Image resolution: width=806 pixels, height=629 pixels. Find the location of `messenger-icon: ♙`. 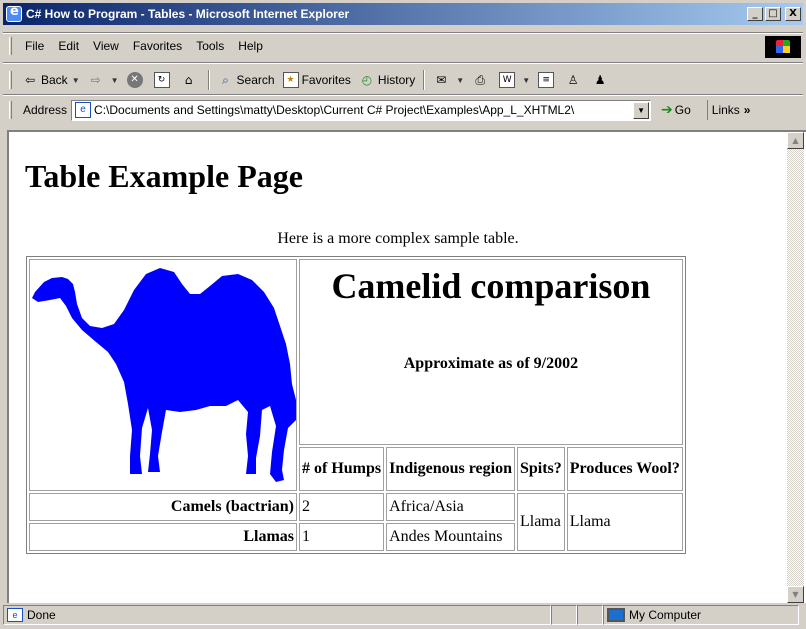

messenger-icon: ♙ is located at coordinates (573, 80).